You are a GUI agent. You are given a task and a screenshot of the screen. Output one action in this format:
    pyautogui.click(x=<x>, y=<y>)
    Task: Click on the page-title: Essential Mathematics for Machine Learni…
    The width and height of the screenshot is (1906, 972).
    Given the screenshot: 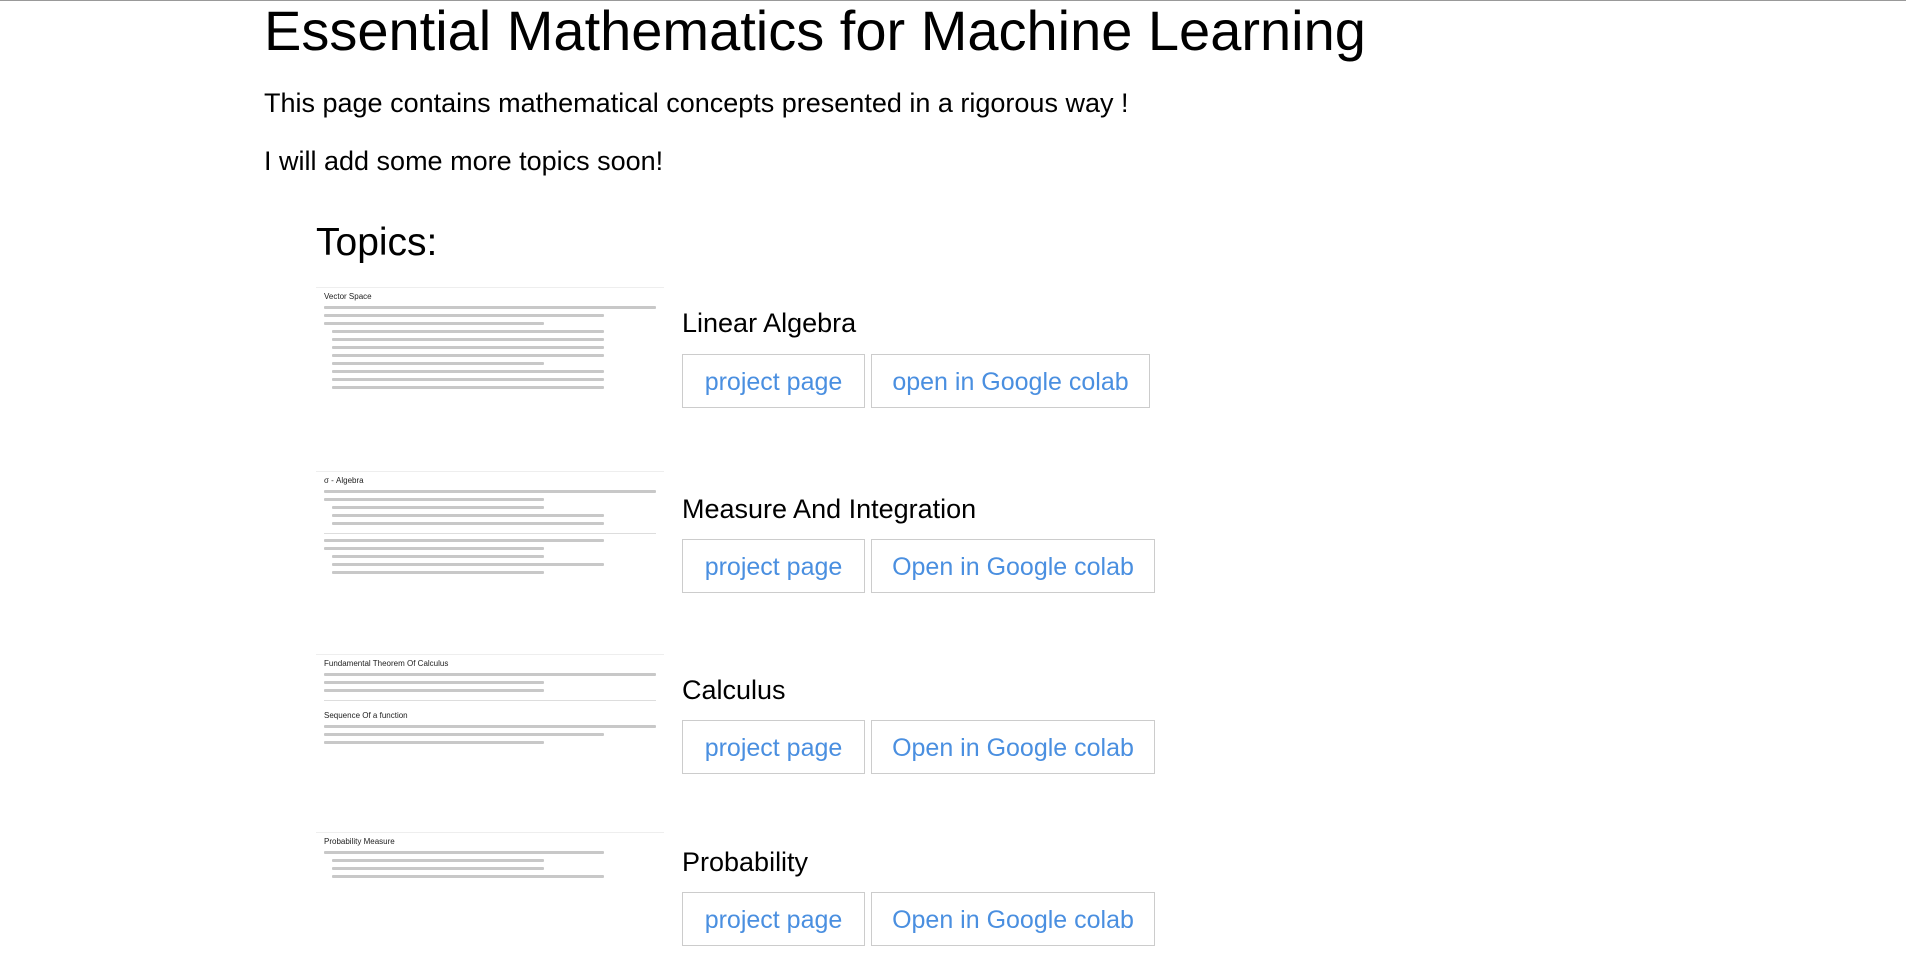 What is the action you would take?
    pyautogui.click(x=815, y=31)
    